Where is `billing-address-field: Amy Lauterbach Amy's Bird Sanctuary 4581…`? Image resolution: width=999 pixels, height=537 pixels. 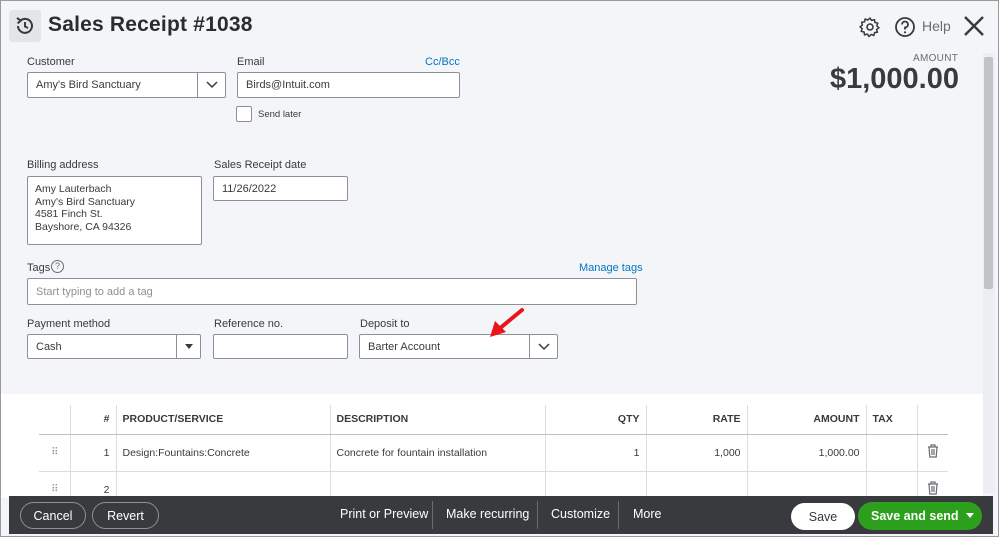 billing-address-field: Amy Lauterbach Amy's Bird Sanctuary 4581… is located at coordinates (114, 210).